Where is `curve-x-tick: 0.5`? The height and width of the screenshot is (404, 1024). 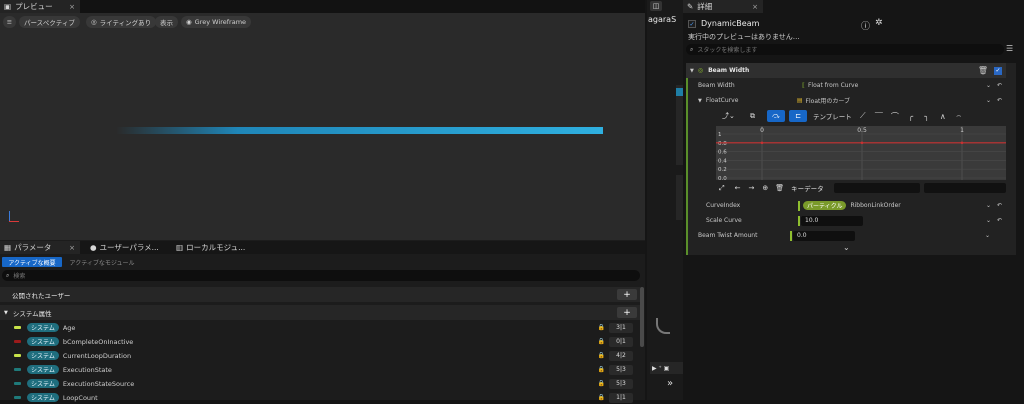 curve-x-tick: 0.5 is located at coordinates (862, 130).